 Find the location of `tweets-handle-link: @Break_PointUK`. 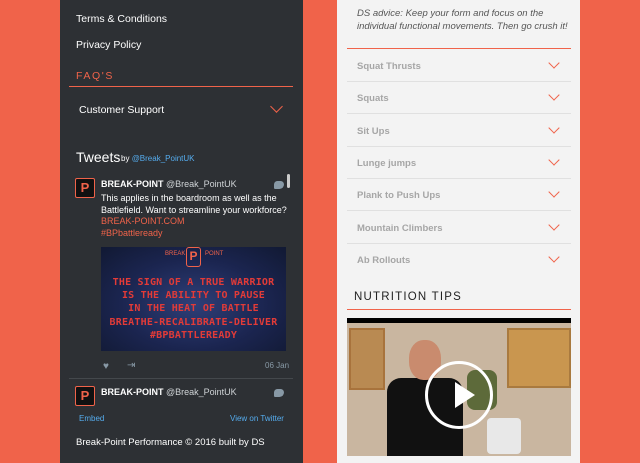

tweets-handle-link: @Break_PointUK is located at coordinates (163, 158).